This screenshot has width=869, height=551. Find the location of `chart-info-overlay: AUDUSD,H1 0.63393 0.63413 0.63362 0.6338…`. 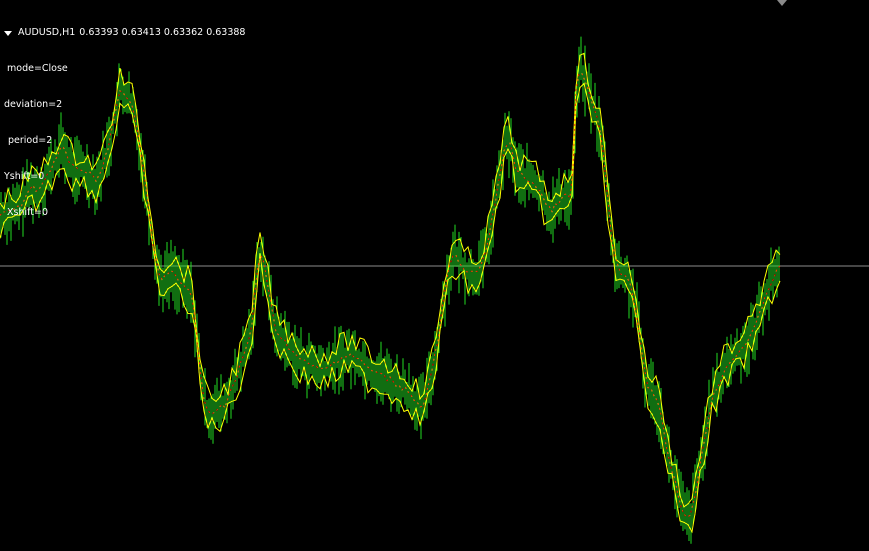

chart-info-overlay: AUDUSD,H1 0.63393 0.63413 0.63362 0.6338… is located at coordinates (124, 123).